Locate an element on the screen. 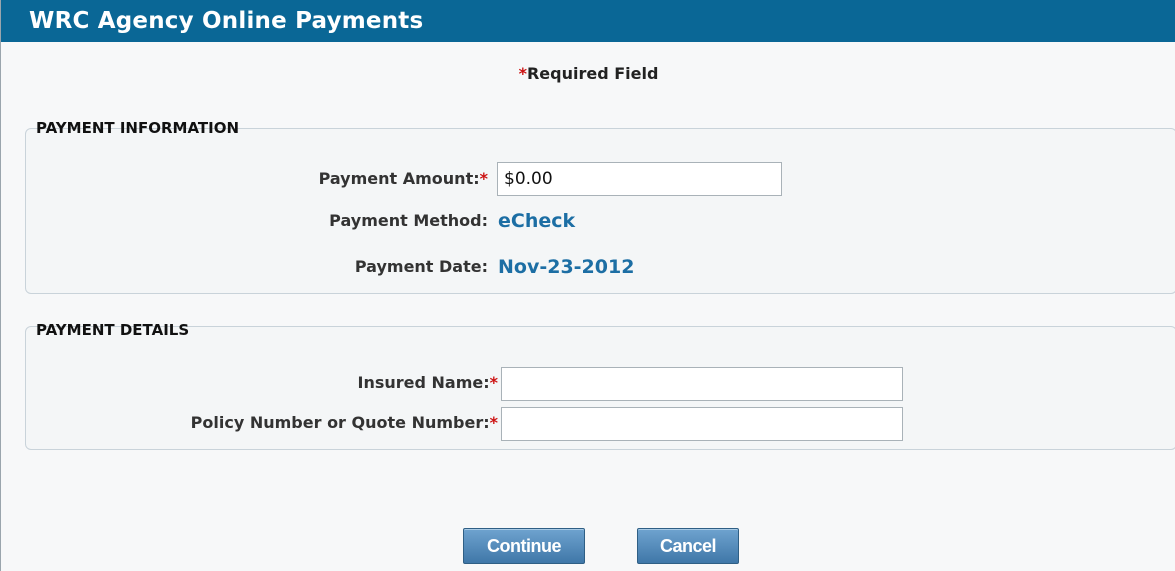  policy-number-input is located at coordinates (702, 424).